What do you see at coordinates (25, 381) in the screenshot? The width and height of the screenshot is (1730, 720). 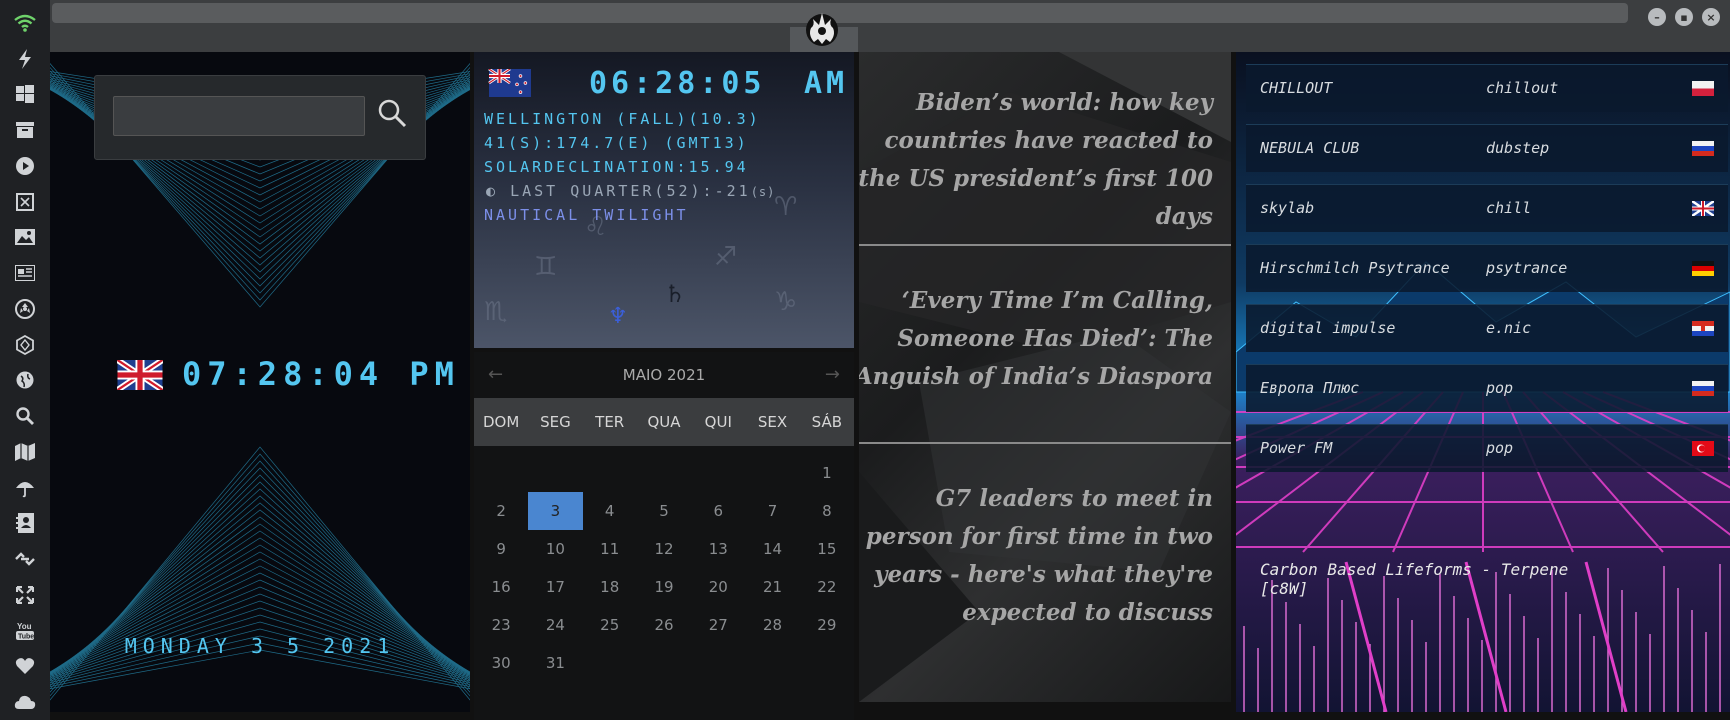 I see `globe-icon` at bounding box center [25, 381].